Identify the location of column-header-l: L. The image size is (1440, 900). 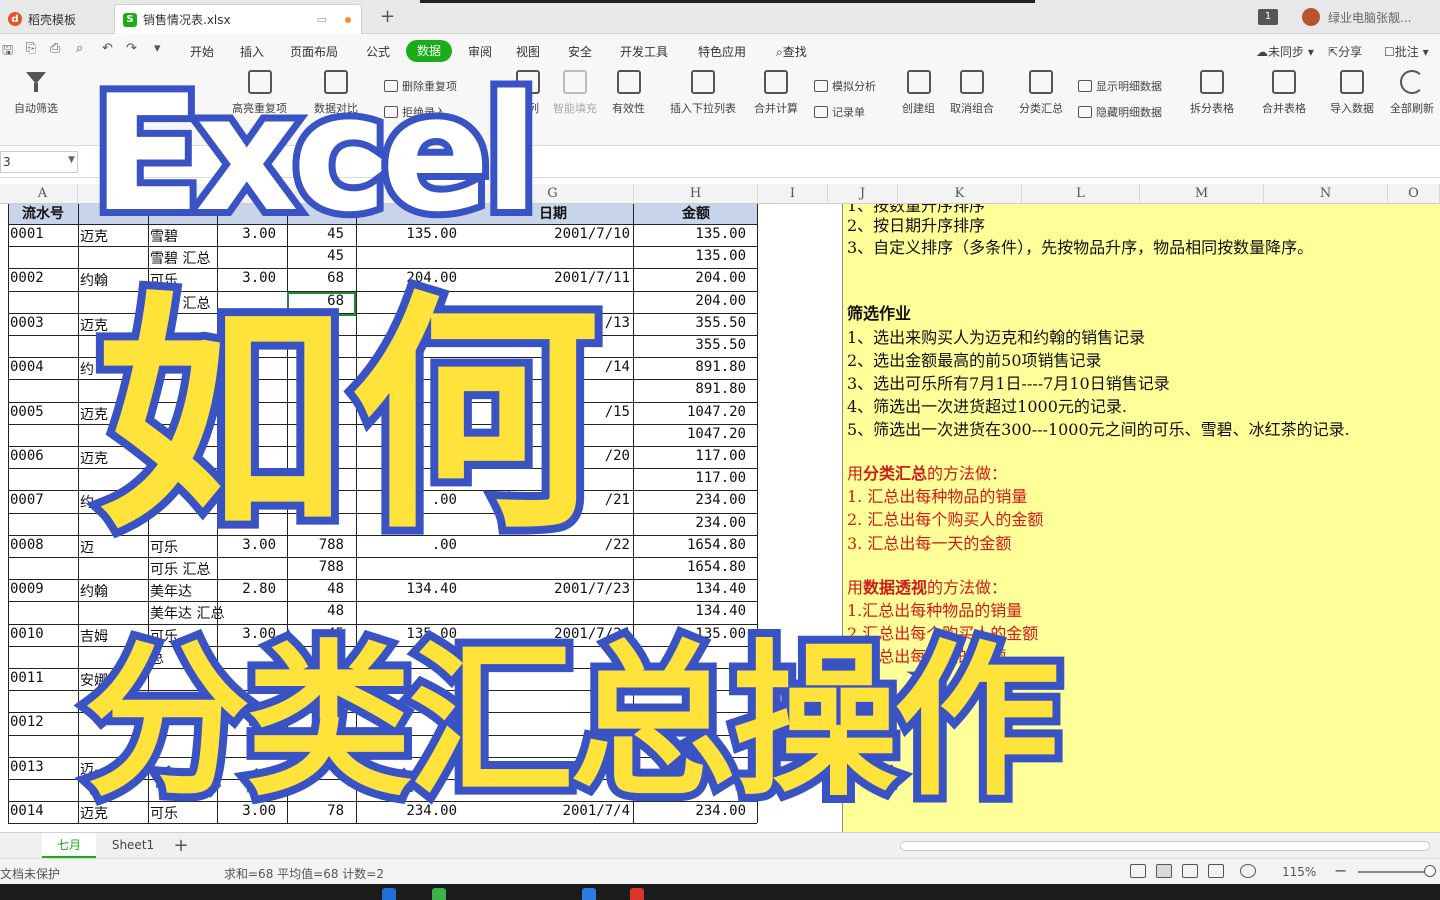
(1081, 194).